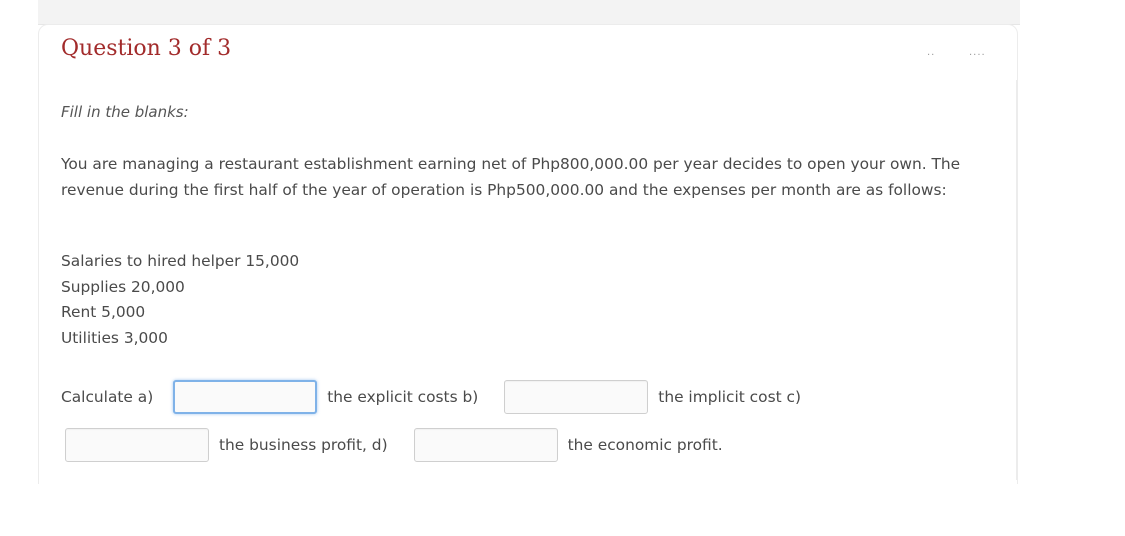 This screenshot has height=536, width=1125. What do you see at coordinates (146, 48) in the screenshot?
I see `question-title: Question 3 of 3` at bounding box center [146, 48].